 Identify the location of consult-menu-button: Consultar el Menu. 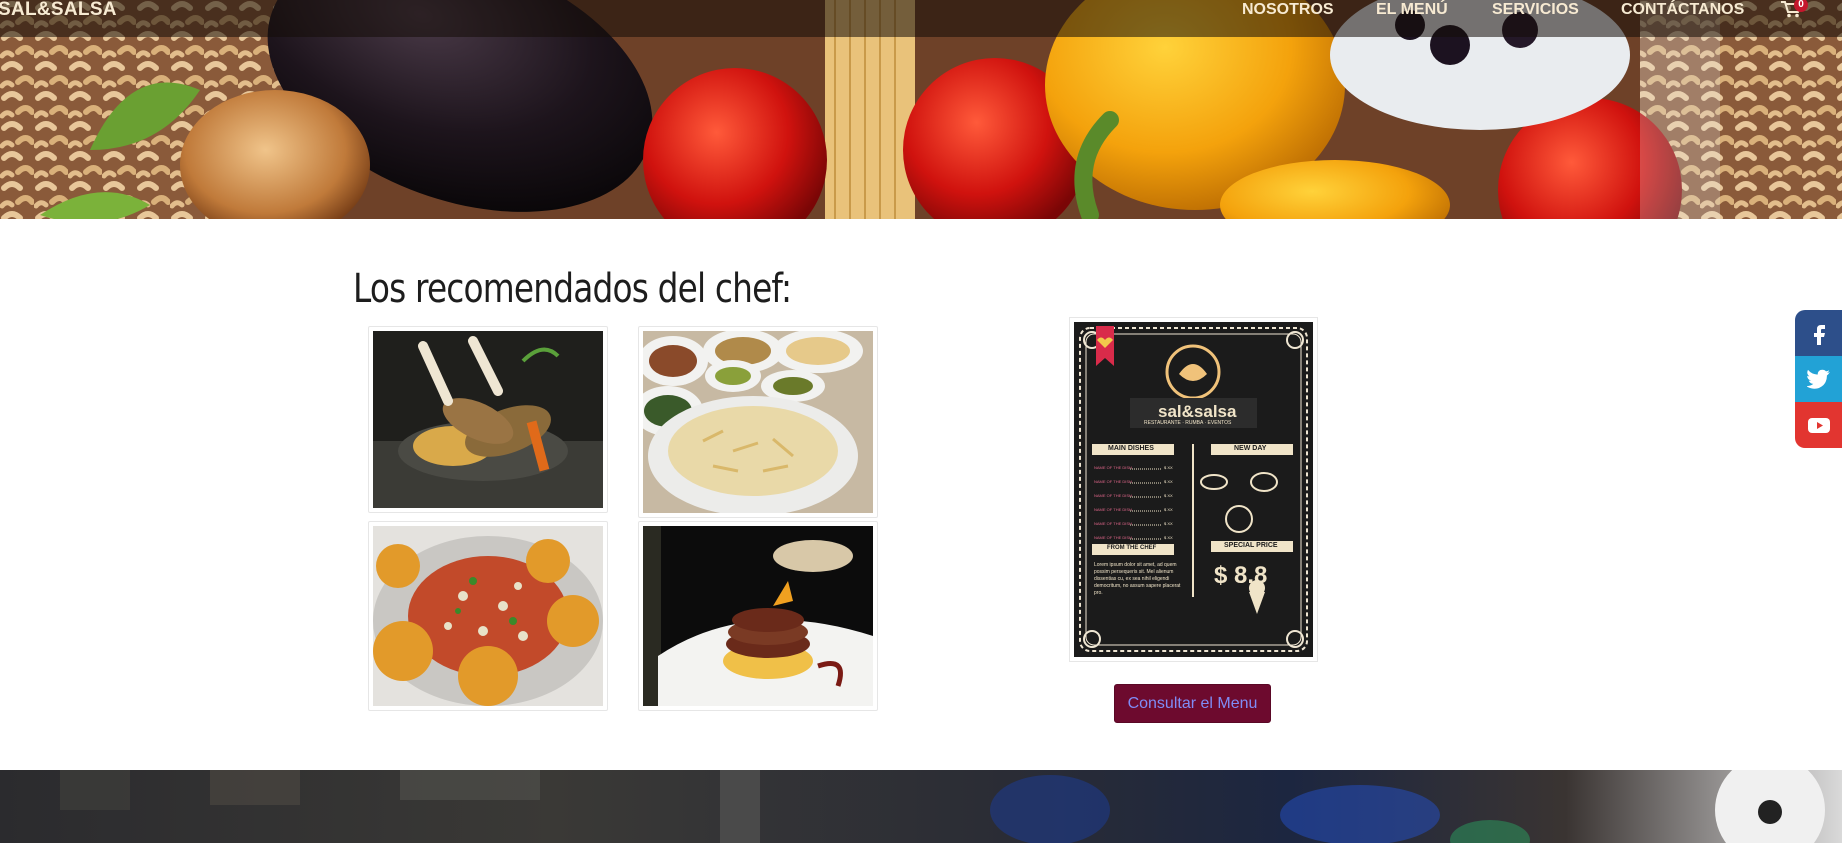
(1192, 703).